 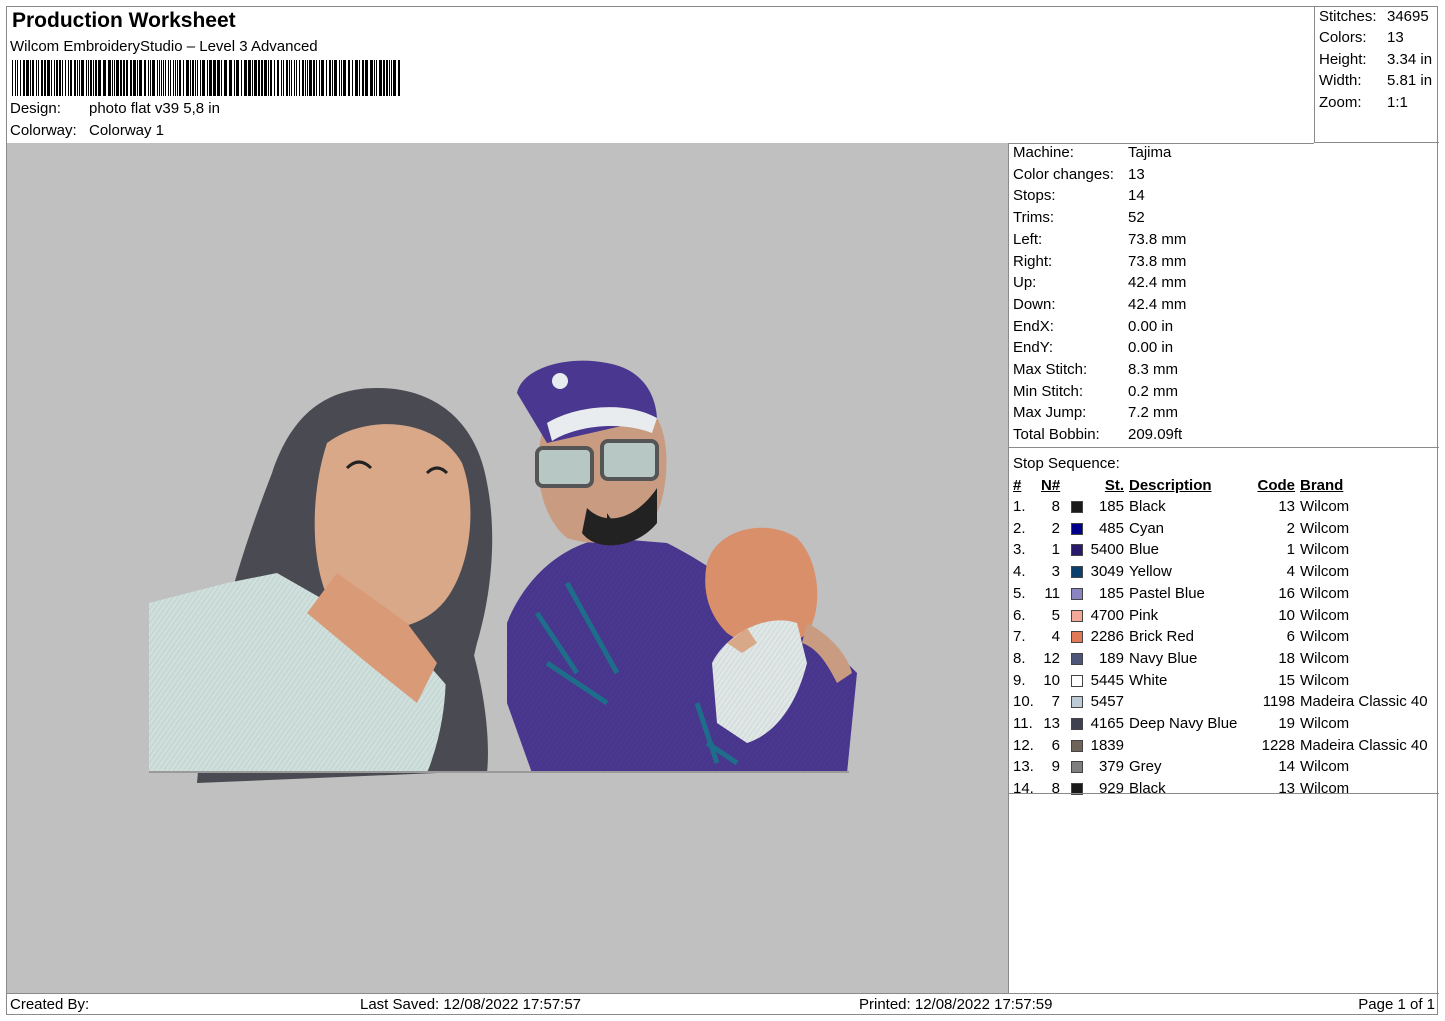 What do you see at coordinates (1107, 680) in the screenshot?
I see `stitch-count: 5445` at bounding box center [1107, 680].